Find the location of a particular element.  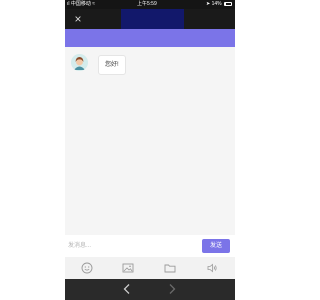

header-bar: × is located at coordinates (150, 19).